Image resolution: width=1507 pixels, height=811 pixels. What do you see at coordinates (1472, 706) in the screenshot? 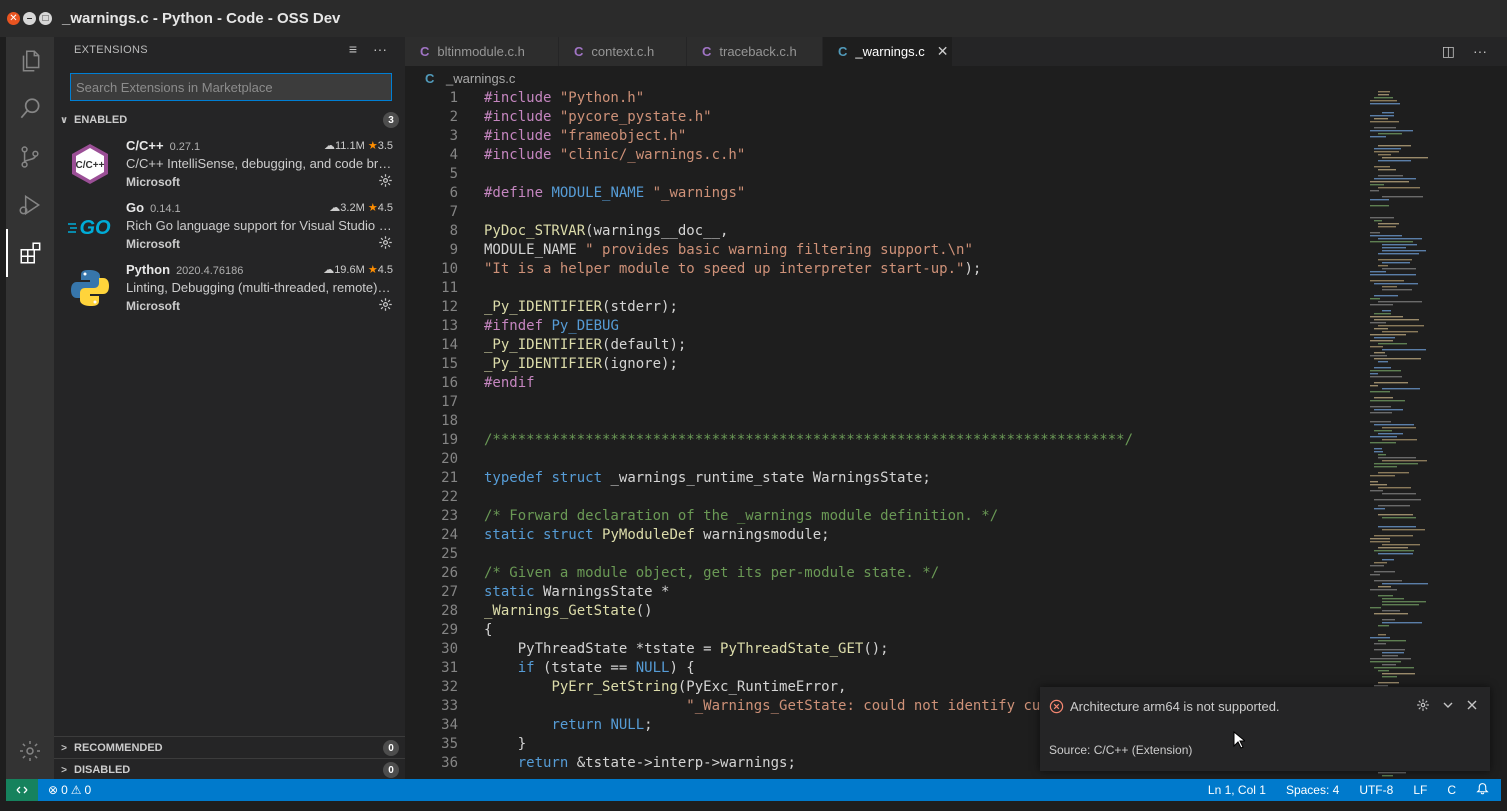
I see `notification-close-icon` at bounding box center [1472, 706].